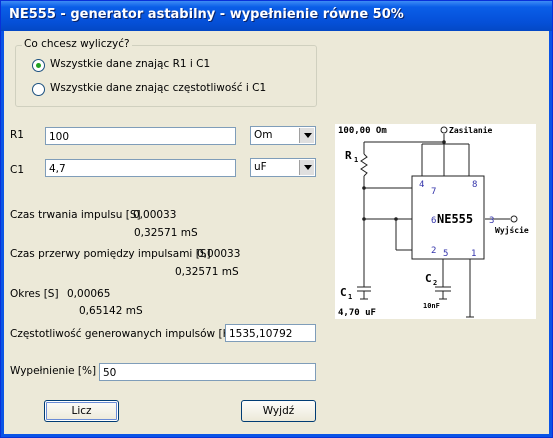  I want to click on pause-duration-value: 0,00033, so click(219, 254).